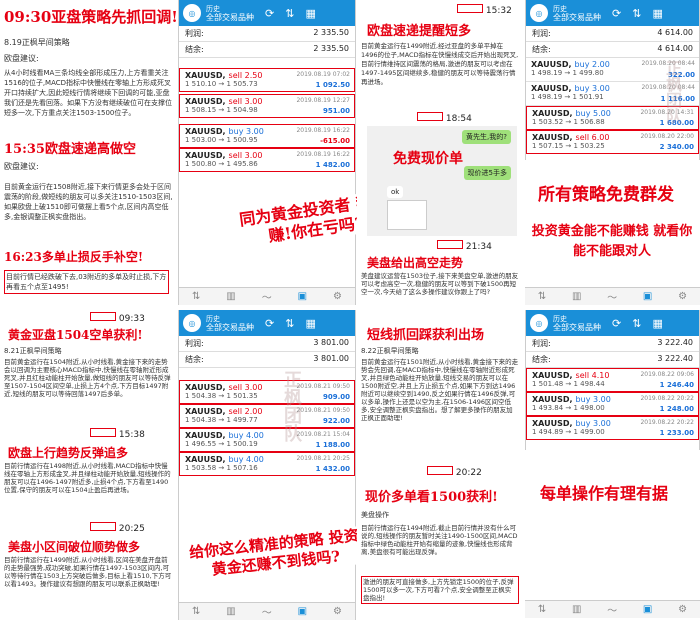 Image resolution: width=700 pixels, height=620 pixels. I want to click on heading-europe-long: 欧盘上行趋势反弹追多, so click(68, 453).